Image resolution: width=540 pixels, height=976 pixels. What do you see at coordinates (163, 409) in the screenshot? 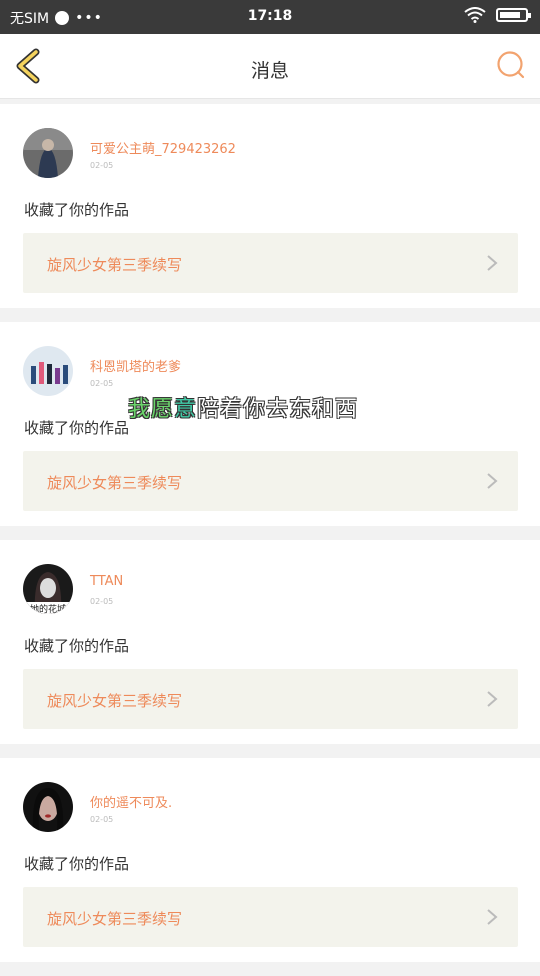
I see `slogan-part: 愿` at bounding box center [163, 409].